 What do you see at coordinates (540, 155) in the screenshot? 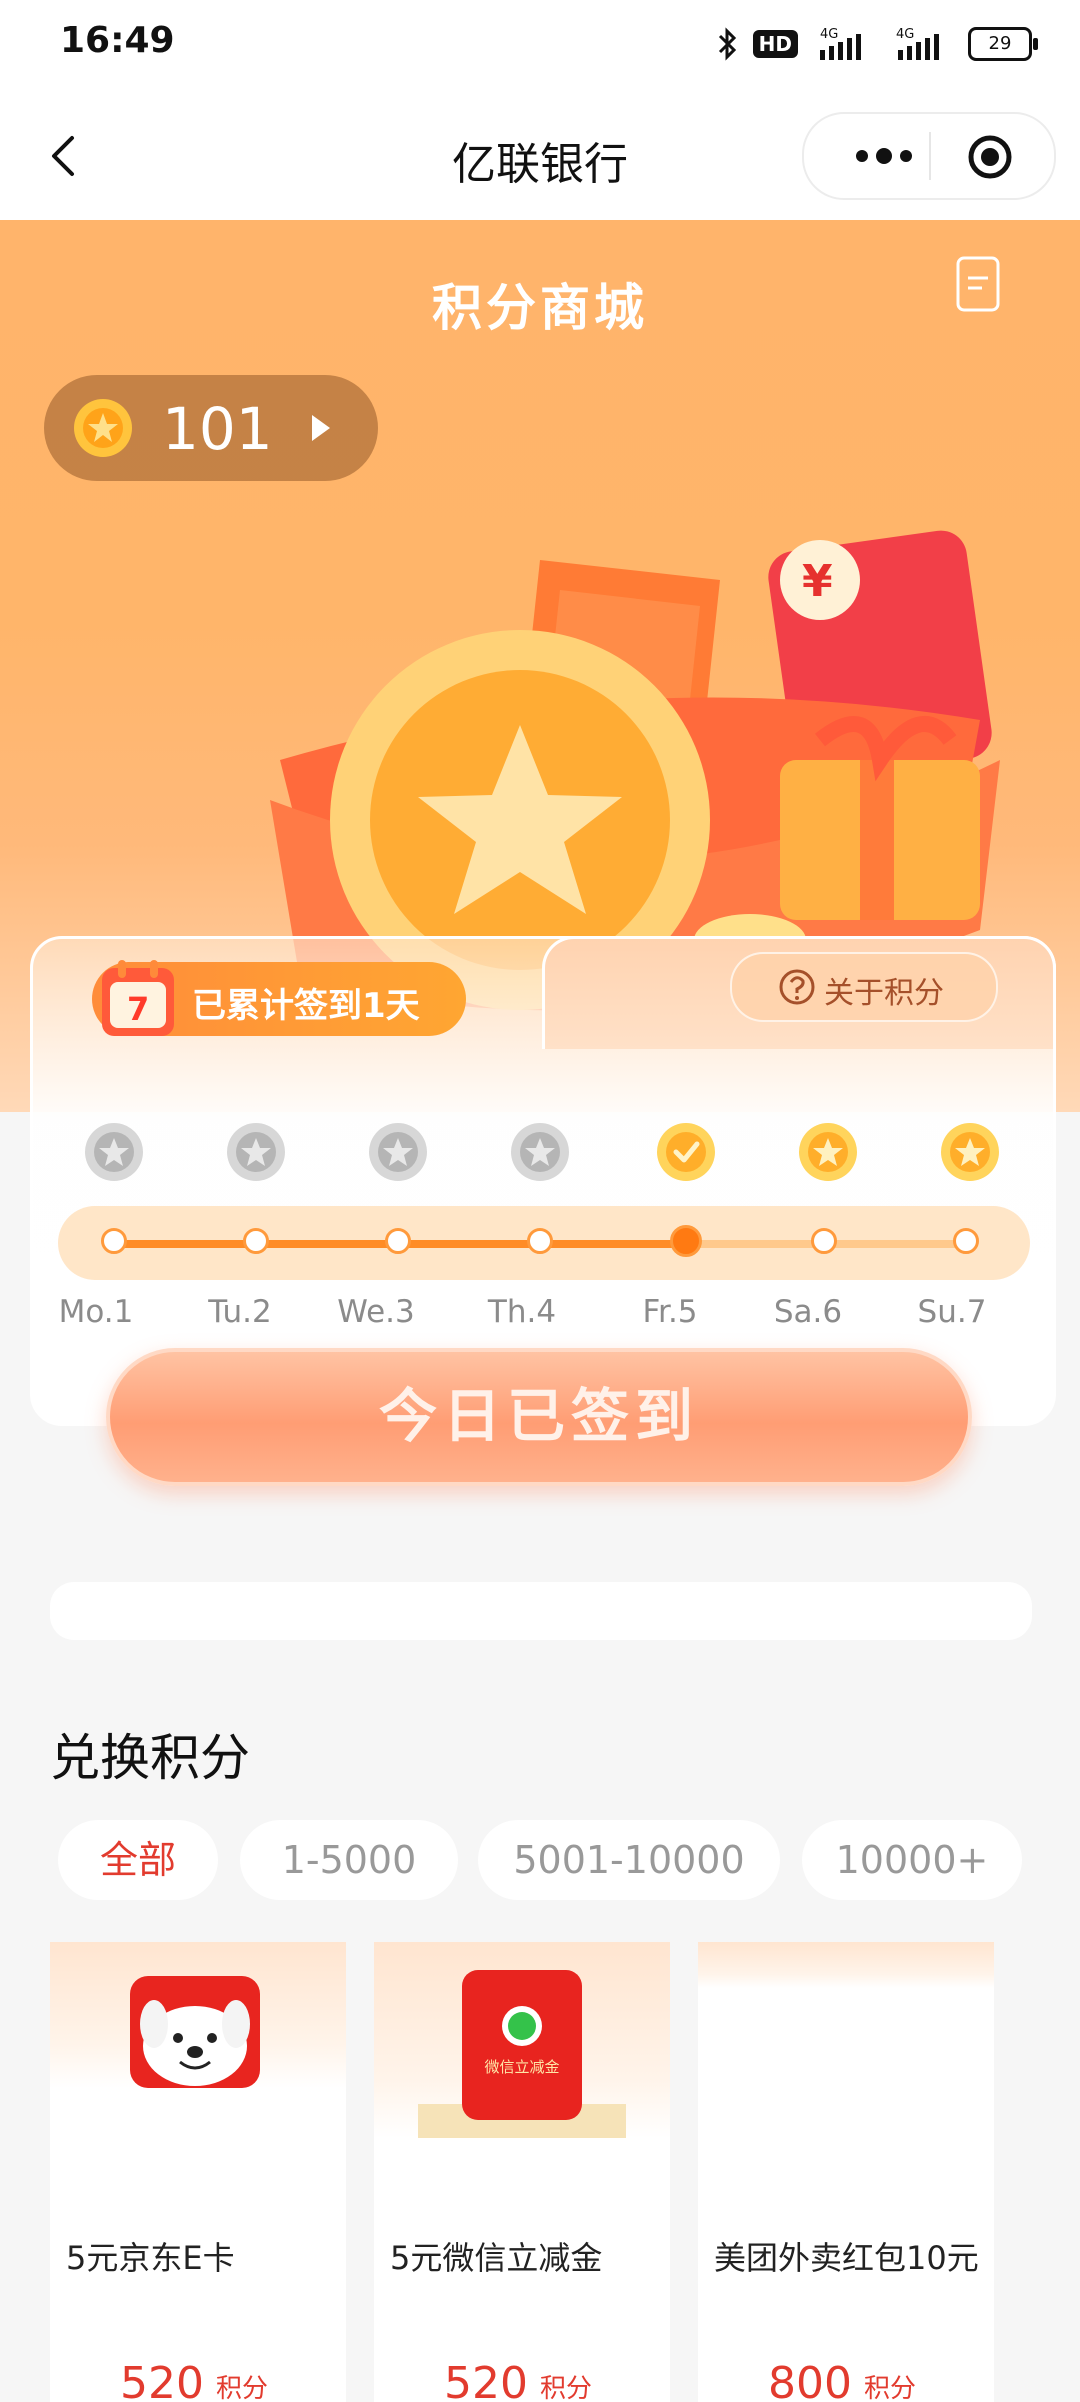
I see `app-header: 亿联银行` at bounding box center [540, 155].